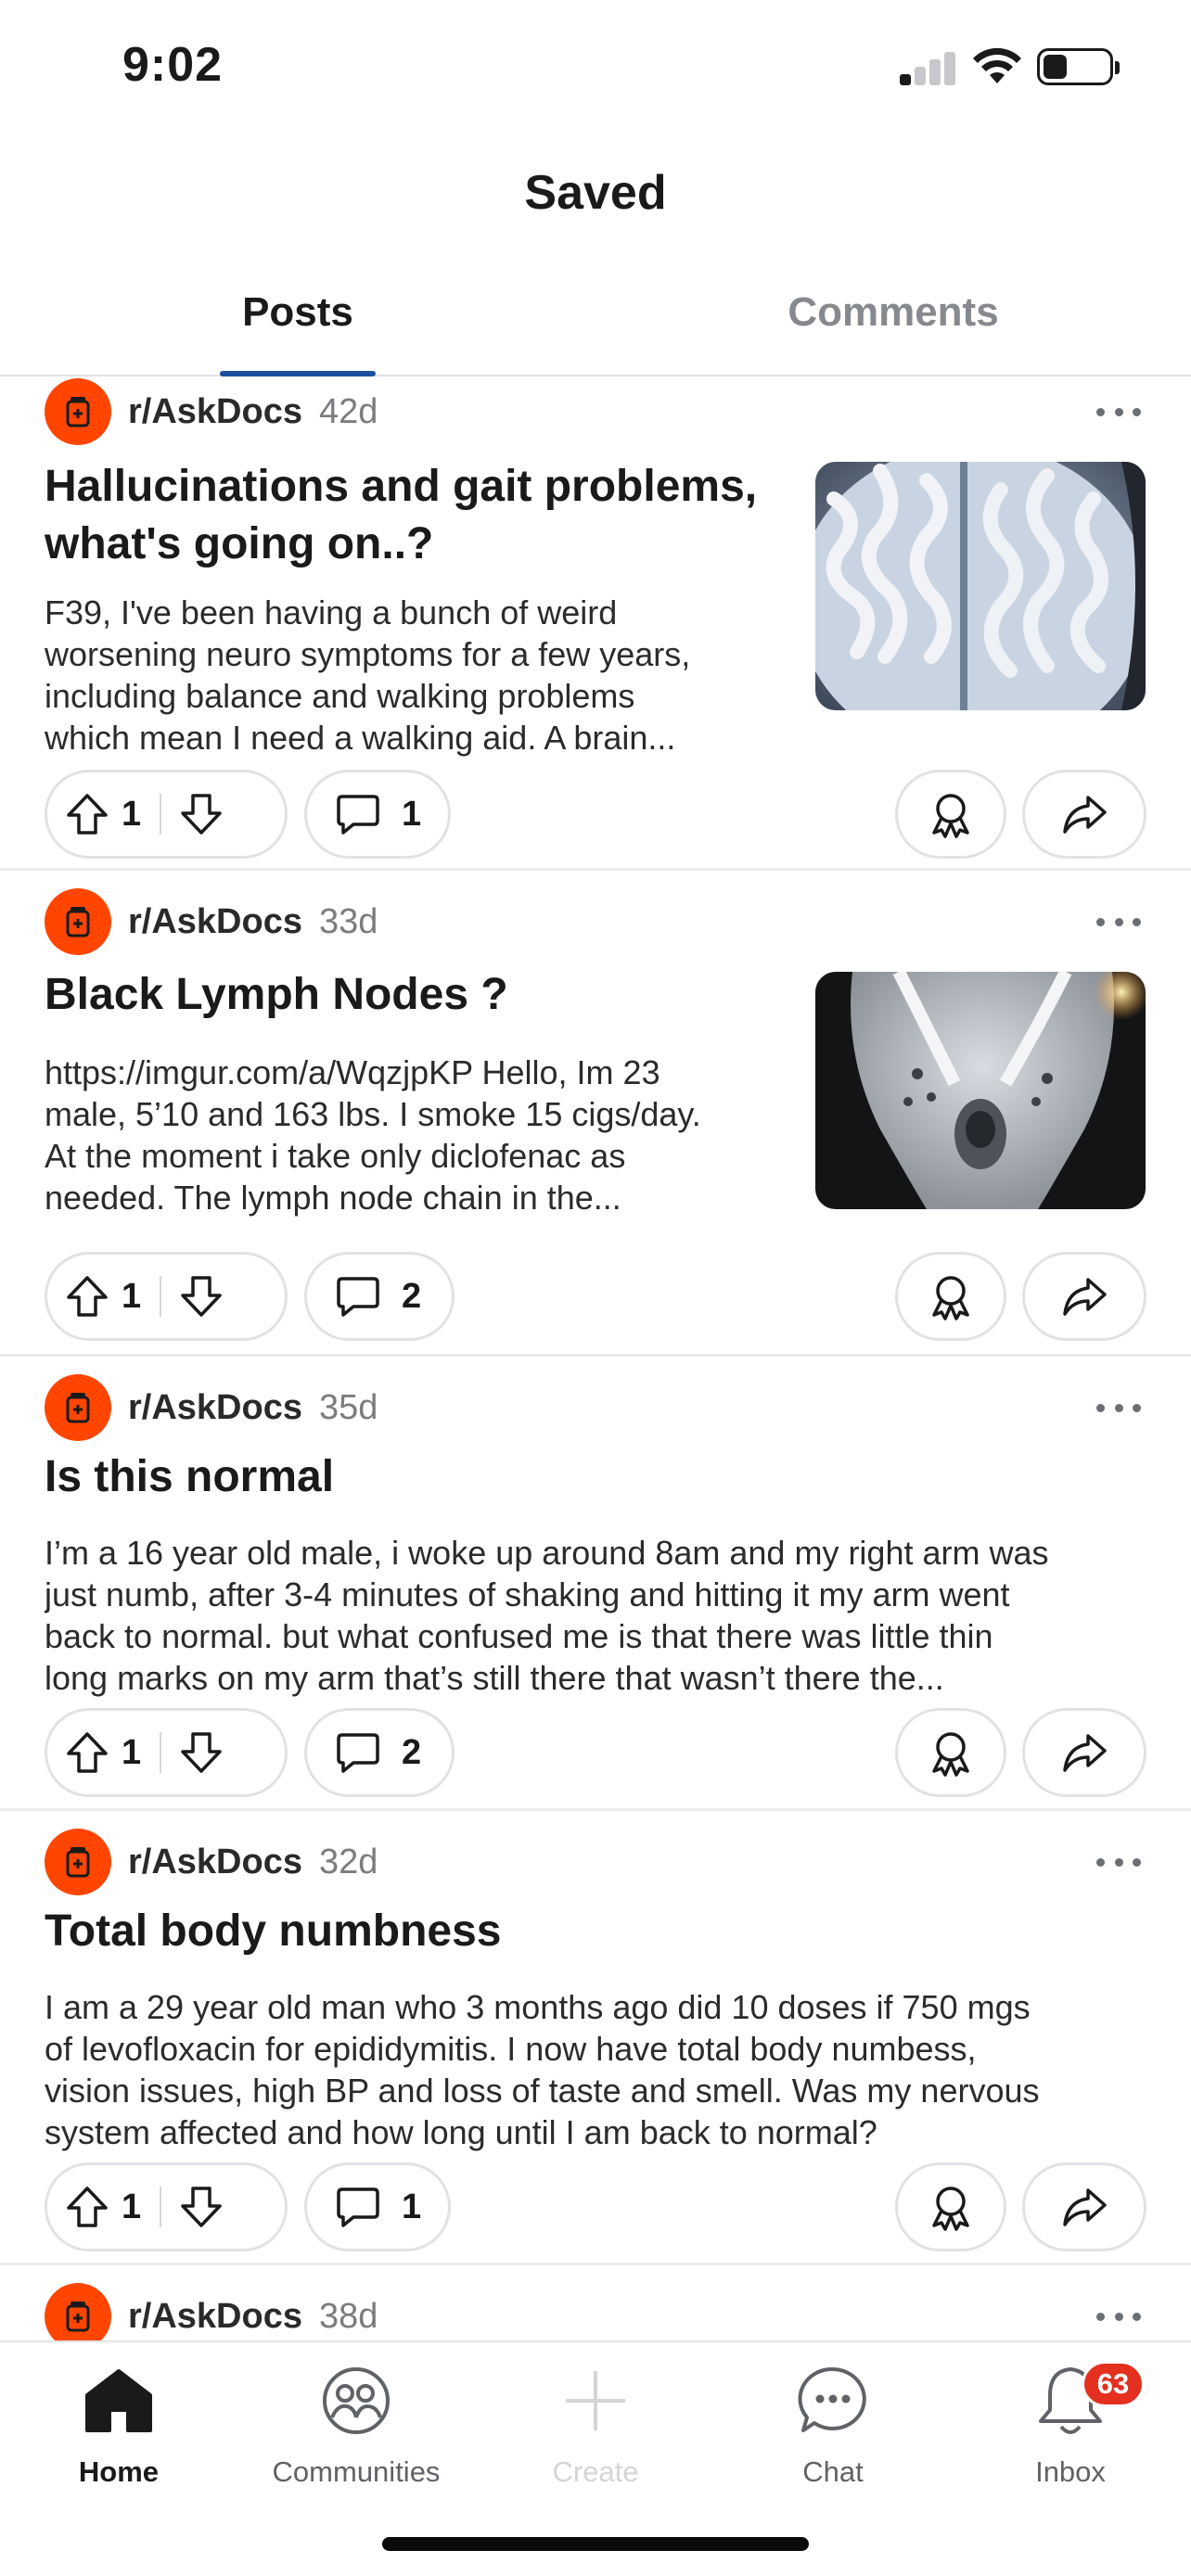  I want to click on post-thumbnail-brain-mri, so click(981, 586).